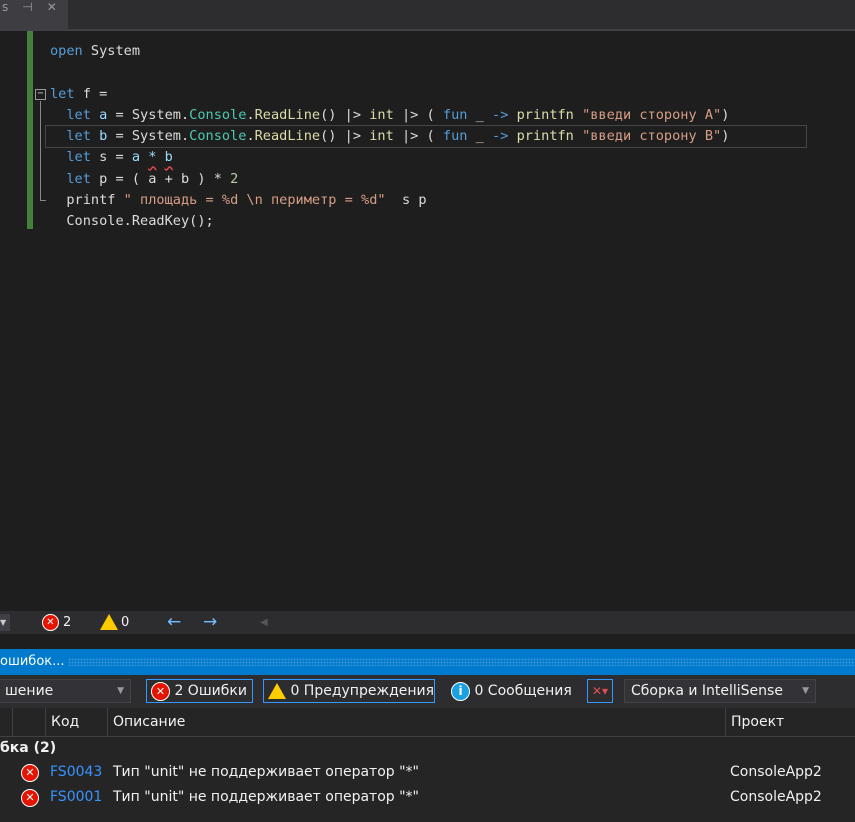 The image size is (855, 822). I want to click on column-project: Проект, so click(790, 722).